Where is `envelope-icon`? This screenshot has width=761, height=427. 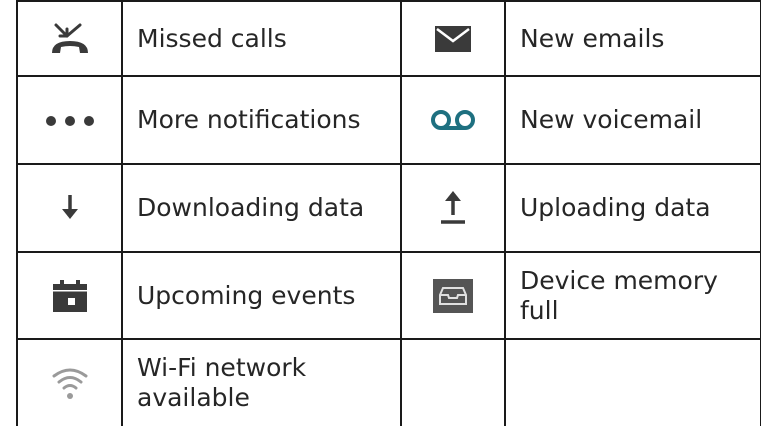
envelope-icon is located at coordinates (453, 38).